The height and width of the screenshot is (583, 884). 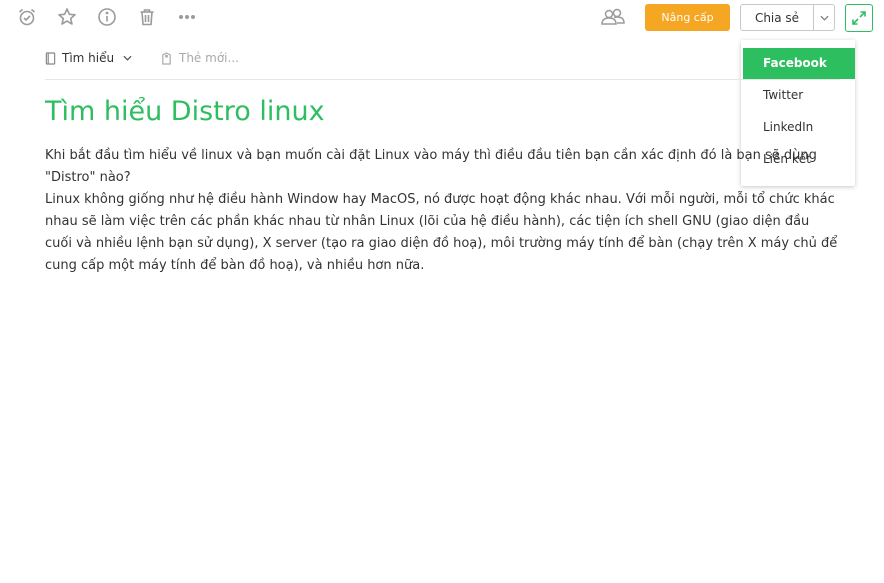 What do you see at coordinates (687, 17) in the screenshot?
I see `upgrade-button: Nâng cấp` at bounding box center [687, 17].